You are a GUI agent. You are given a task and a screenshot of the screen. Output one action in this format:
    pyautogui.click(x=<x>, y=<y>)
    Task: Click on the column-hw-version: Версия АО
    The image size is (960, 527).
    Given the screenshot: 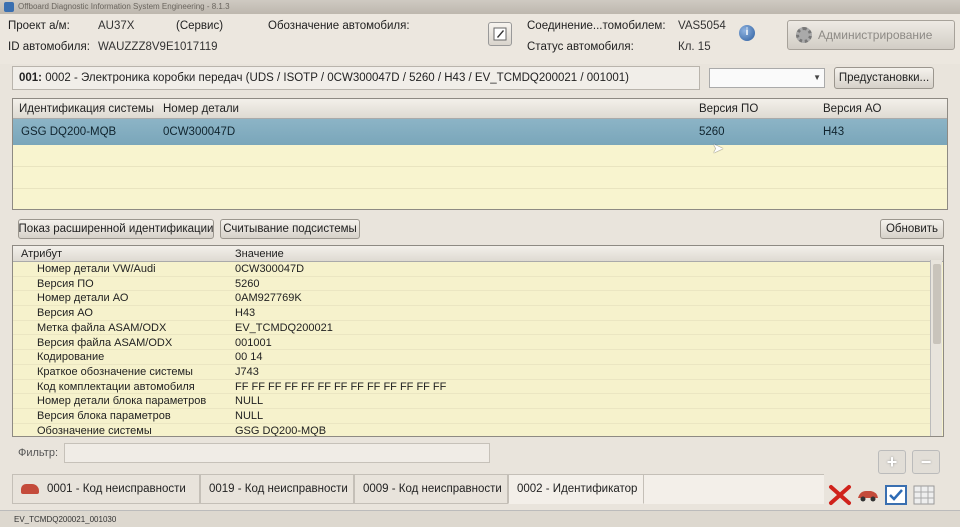 What is the action you would take?
    pyautogui.click(x=852, y=109)
    